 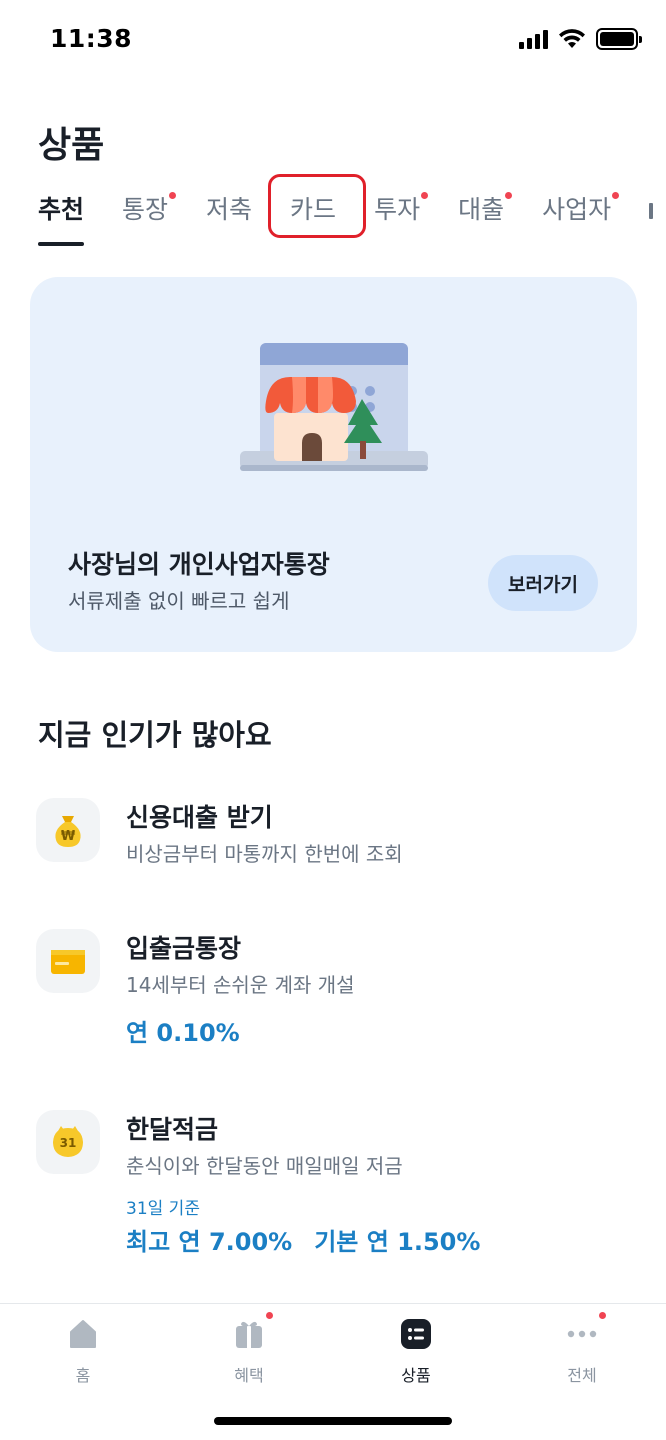 I want to click on tab-label: 투자, so click(x=397, y=209).